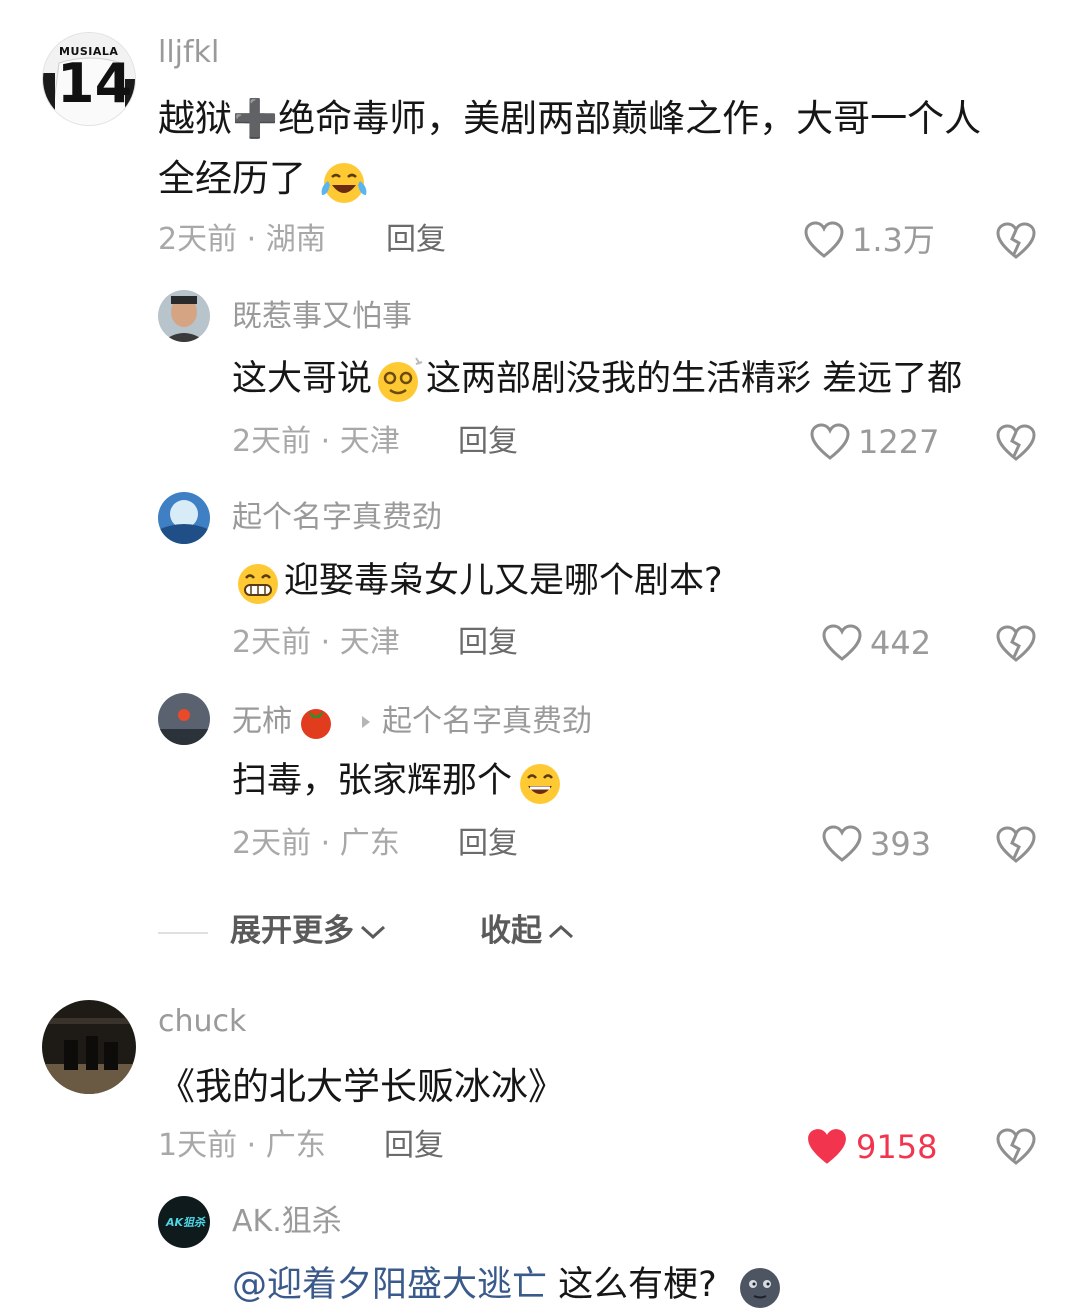  What do you see at coordinates (759, 1288) in the screenshot?
I see `new-moon-face-emoji-icon` at bounding box center [759, 1288].